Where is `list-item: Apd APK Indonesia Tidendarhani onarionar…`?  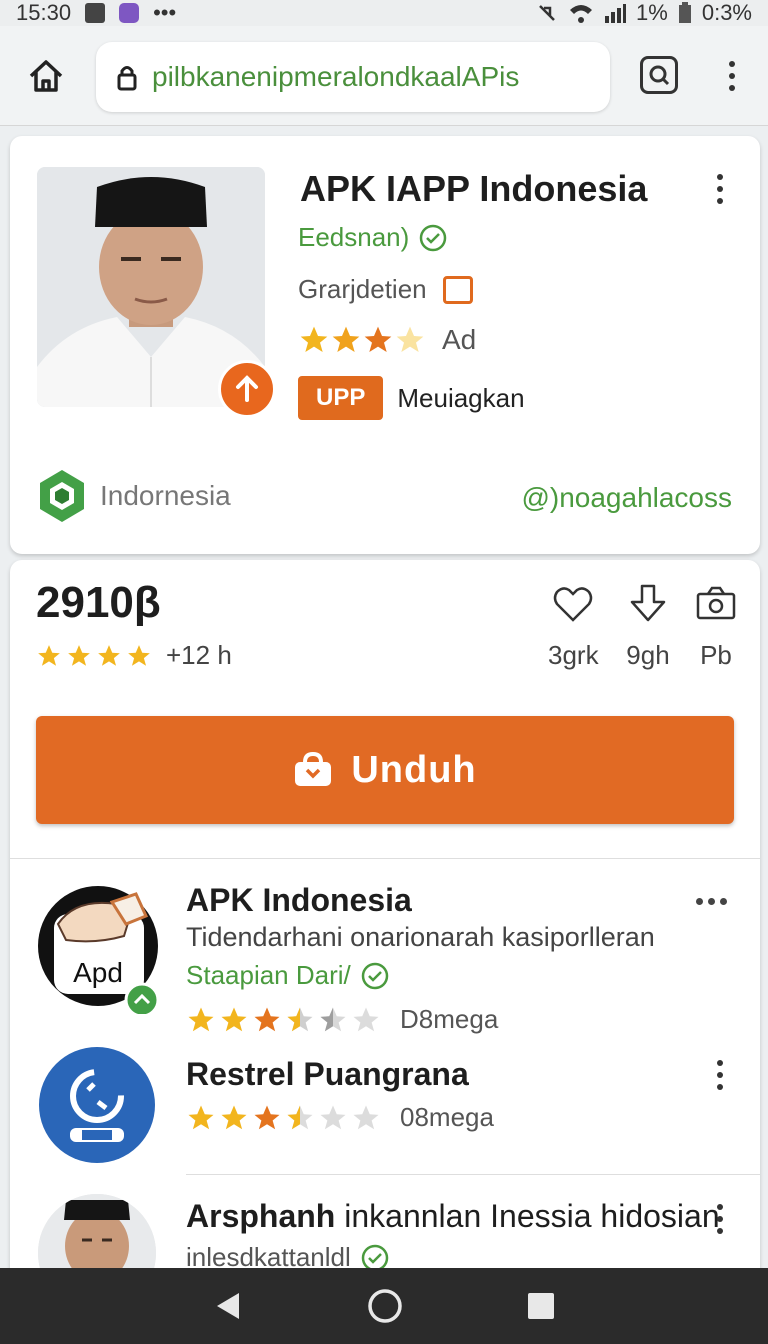 list-item: Apd APK Indonesia Tidendarhani onarionar… is located at coordinates (385, 963).